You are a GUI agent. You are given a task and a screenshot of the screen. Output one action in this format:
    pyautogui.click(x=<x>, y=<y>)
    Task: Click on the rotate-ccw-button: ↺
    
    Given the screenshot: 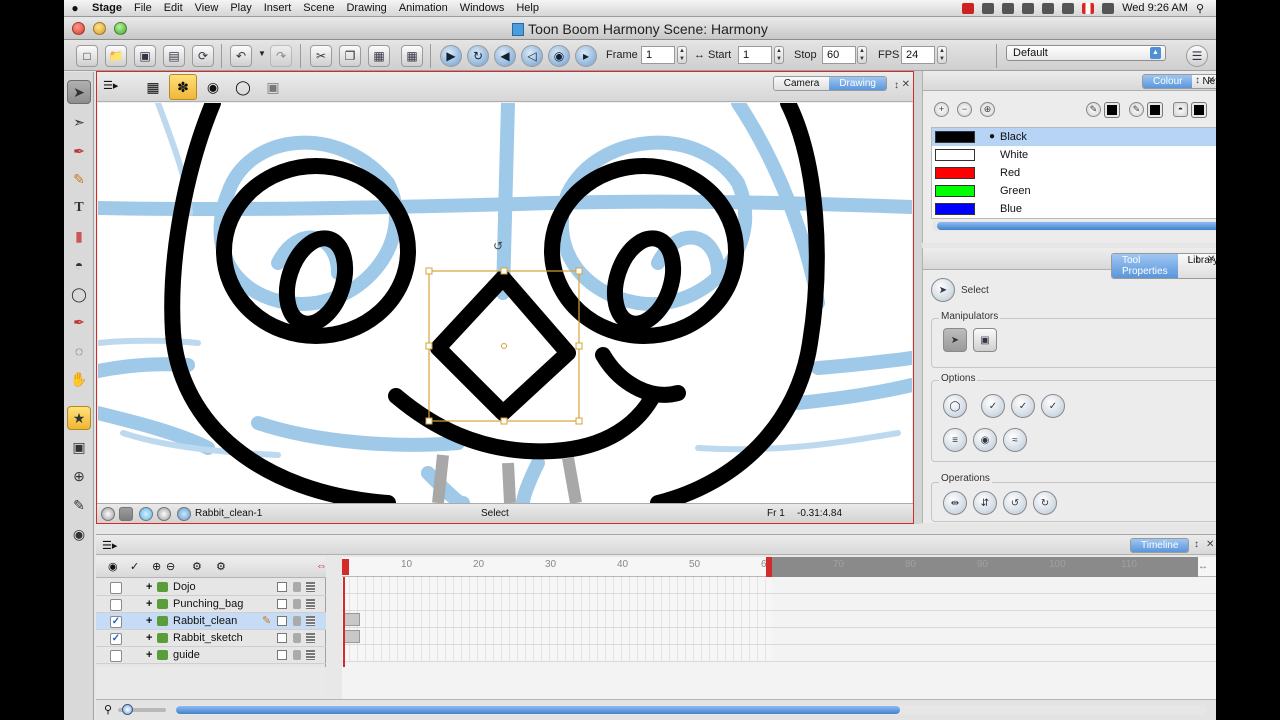 What is the action you would take?
    pyautogui.click(x=1015, y=503)
    